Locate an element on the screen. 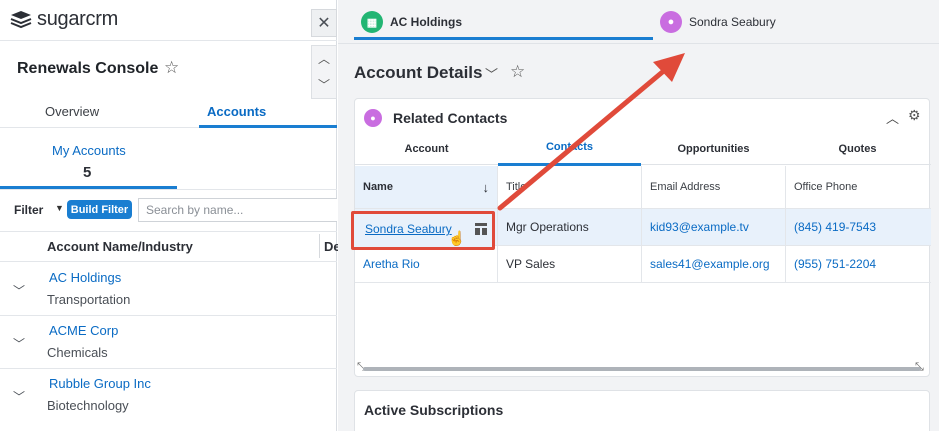  search-input is located at coordinates (237, 210).